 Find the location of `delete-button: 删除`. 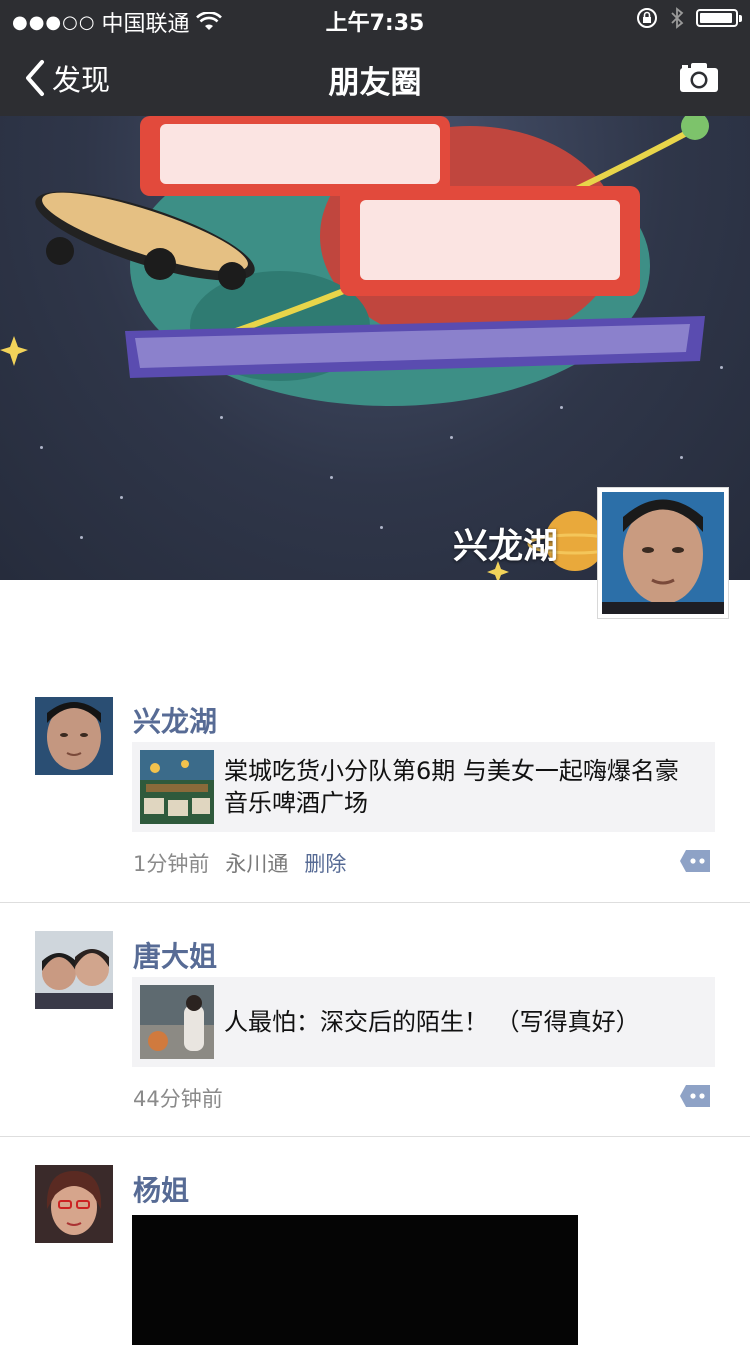

delete-button: 删除 is located at coordinates (325, 863).